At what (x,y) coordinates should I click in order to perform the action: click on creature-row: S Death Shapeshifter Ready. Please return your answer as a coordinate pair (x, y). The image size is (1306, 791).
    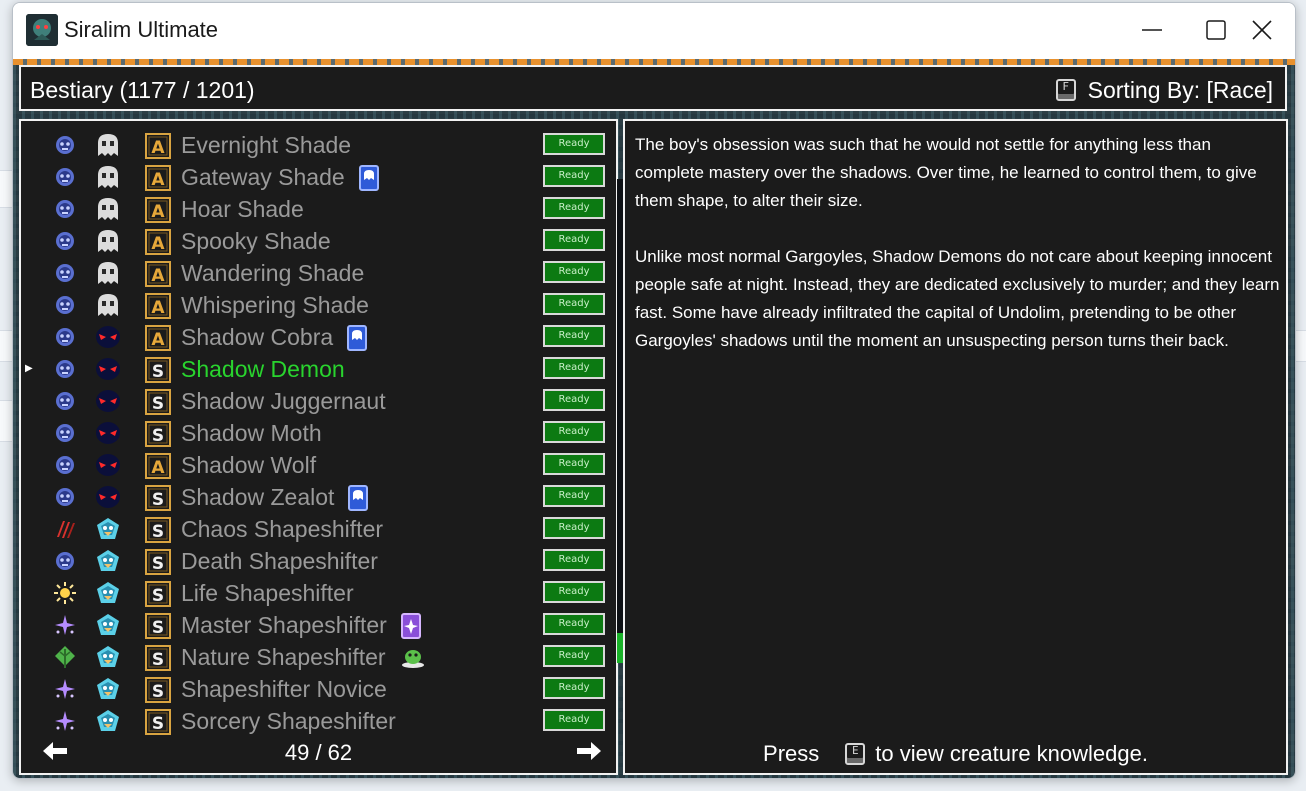
    Looking at the image, I should click on (318, 561).